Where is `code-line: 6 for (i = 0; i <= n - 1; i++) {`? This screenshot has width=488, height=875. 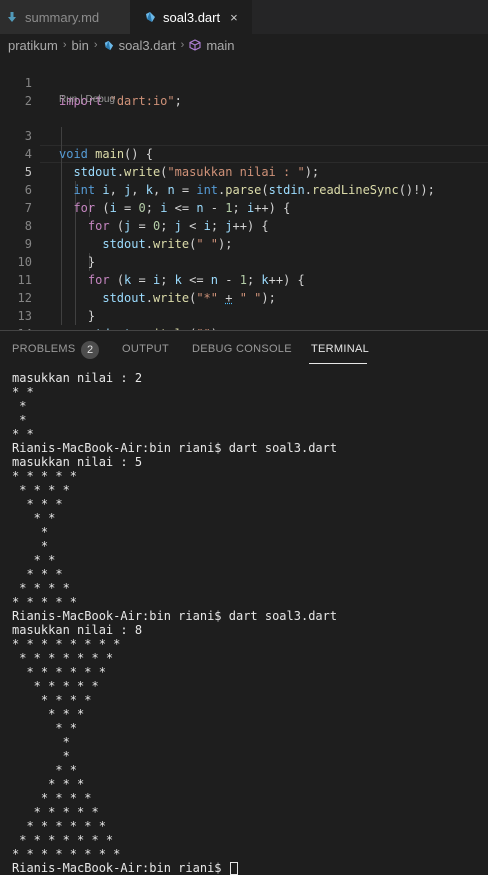 code-line: 6 for (i = 0; i <= n - 1; i++) { is located at coordinates (14, 172).